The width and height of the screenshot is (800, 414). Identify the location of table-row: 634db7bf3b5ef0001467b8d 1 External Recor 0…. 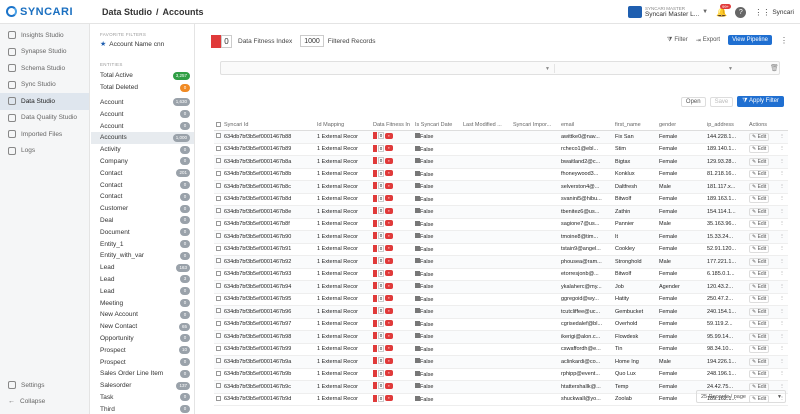
(501, 200).